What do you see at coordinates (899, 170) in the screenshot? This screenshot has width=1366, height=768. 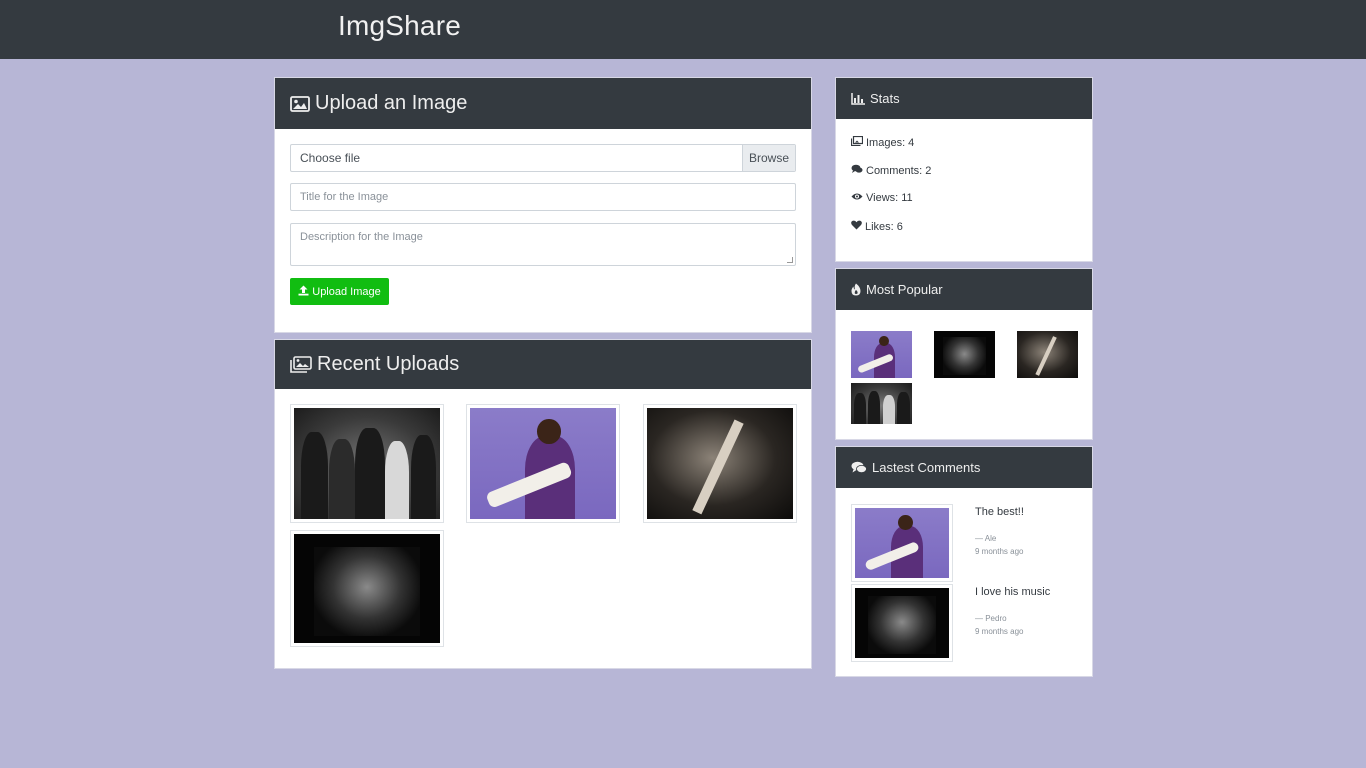 I see `stat-comments-label: Comments: 2` at bounding box center [899, 170].